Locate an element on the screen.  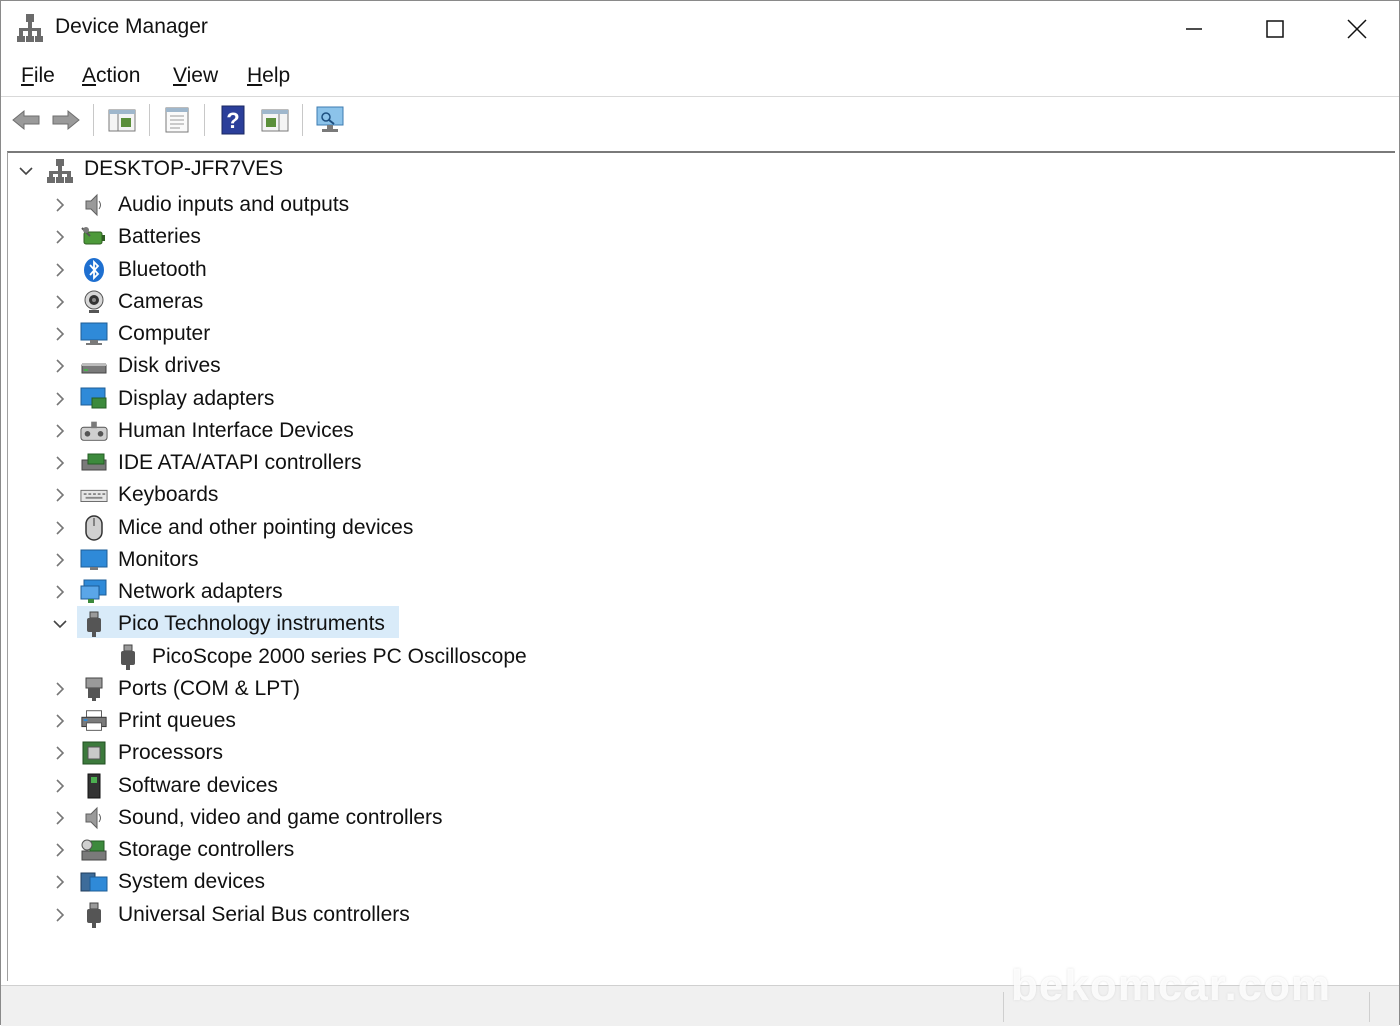
show-hide-console-tree-button is located at coordinates (122, 120).